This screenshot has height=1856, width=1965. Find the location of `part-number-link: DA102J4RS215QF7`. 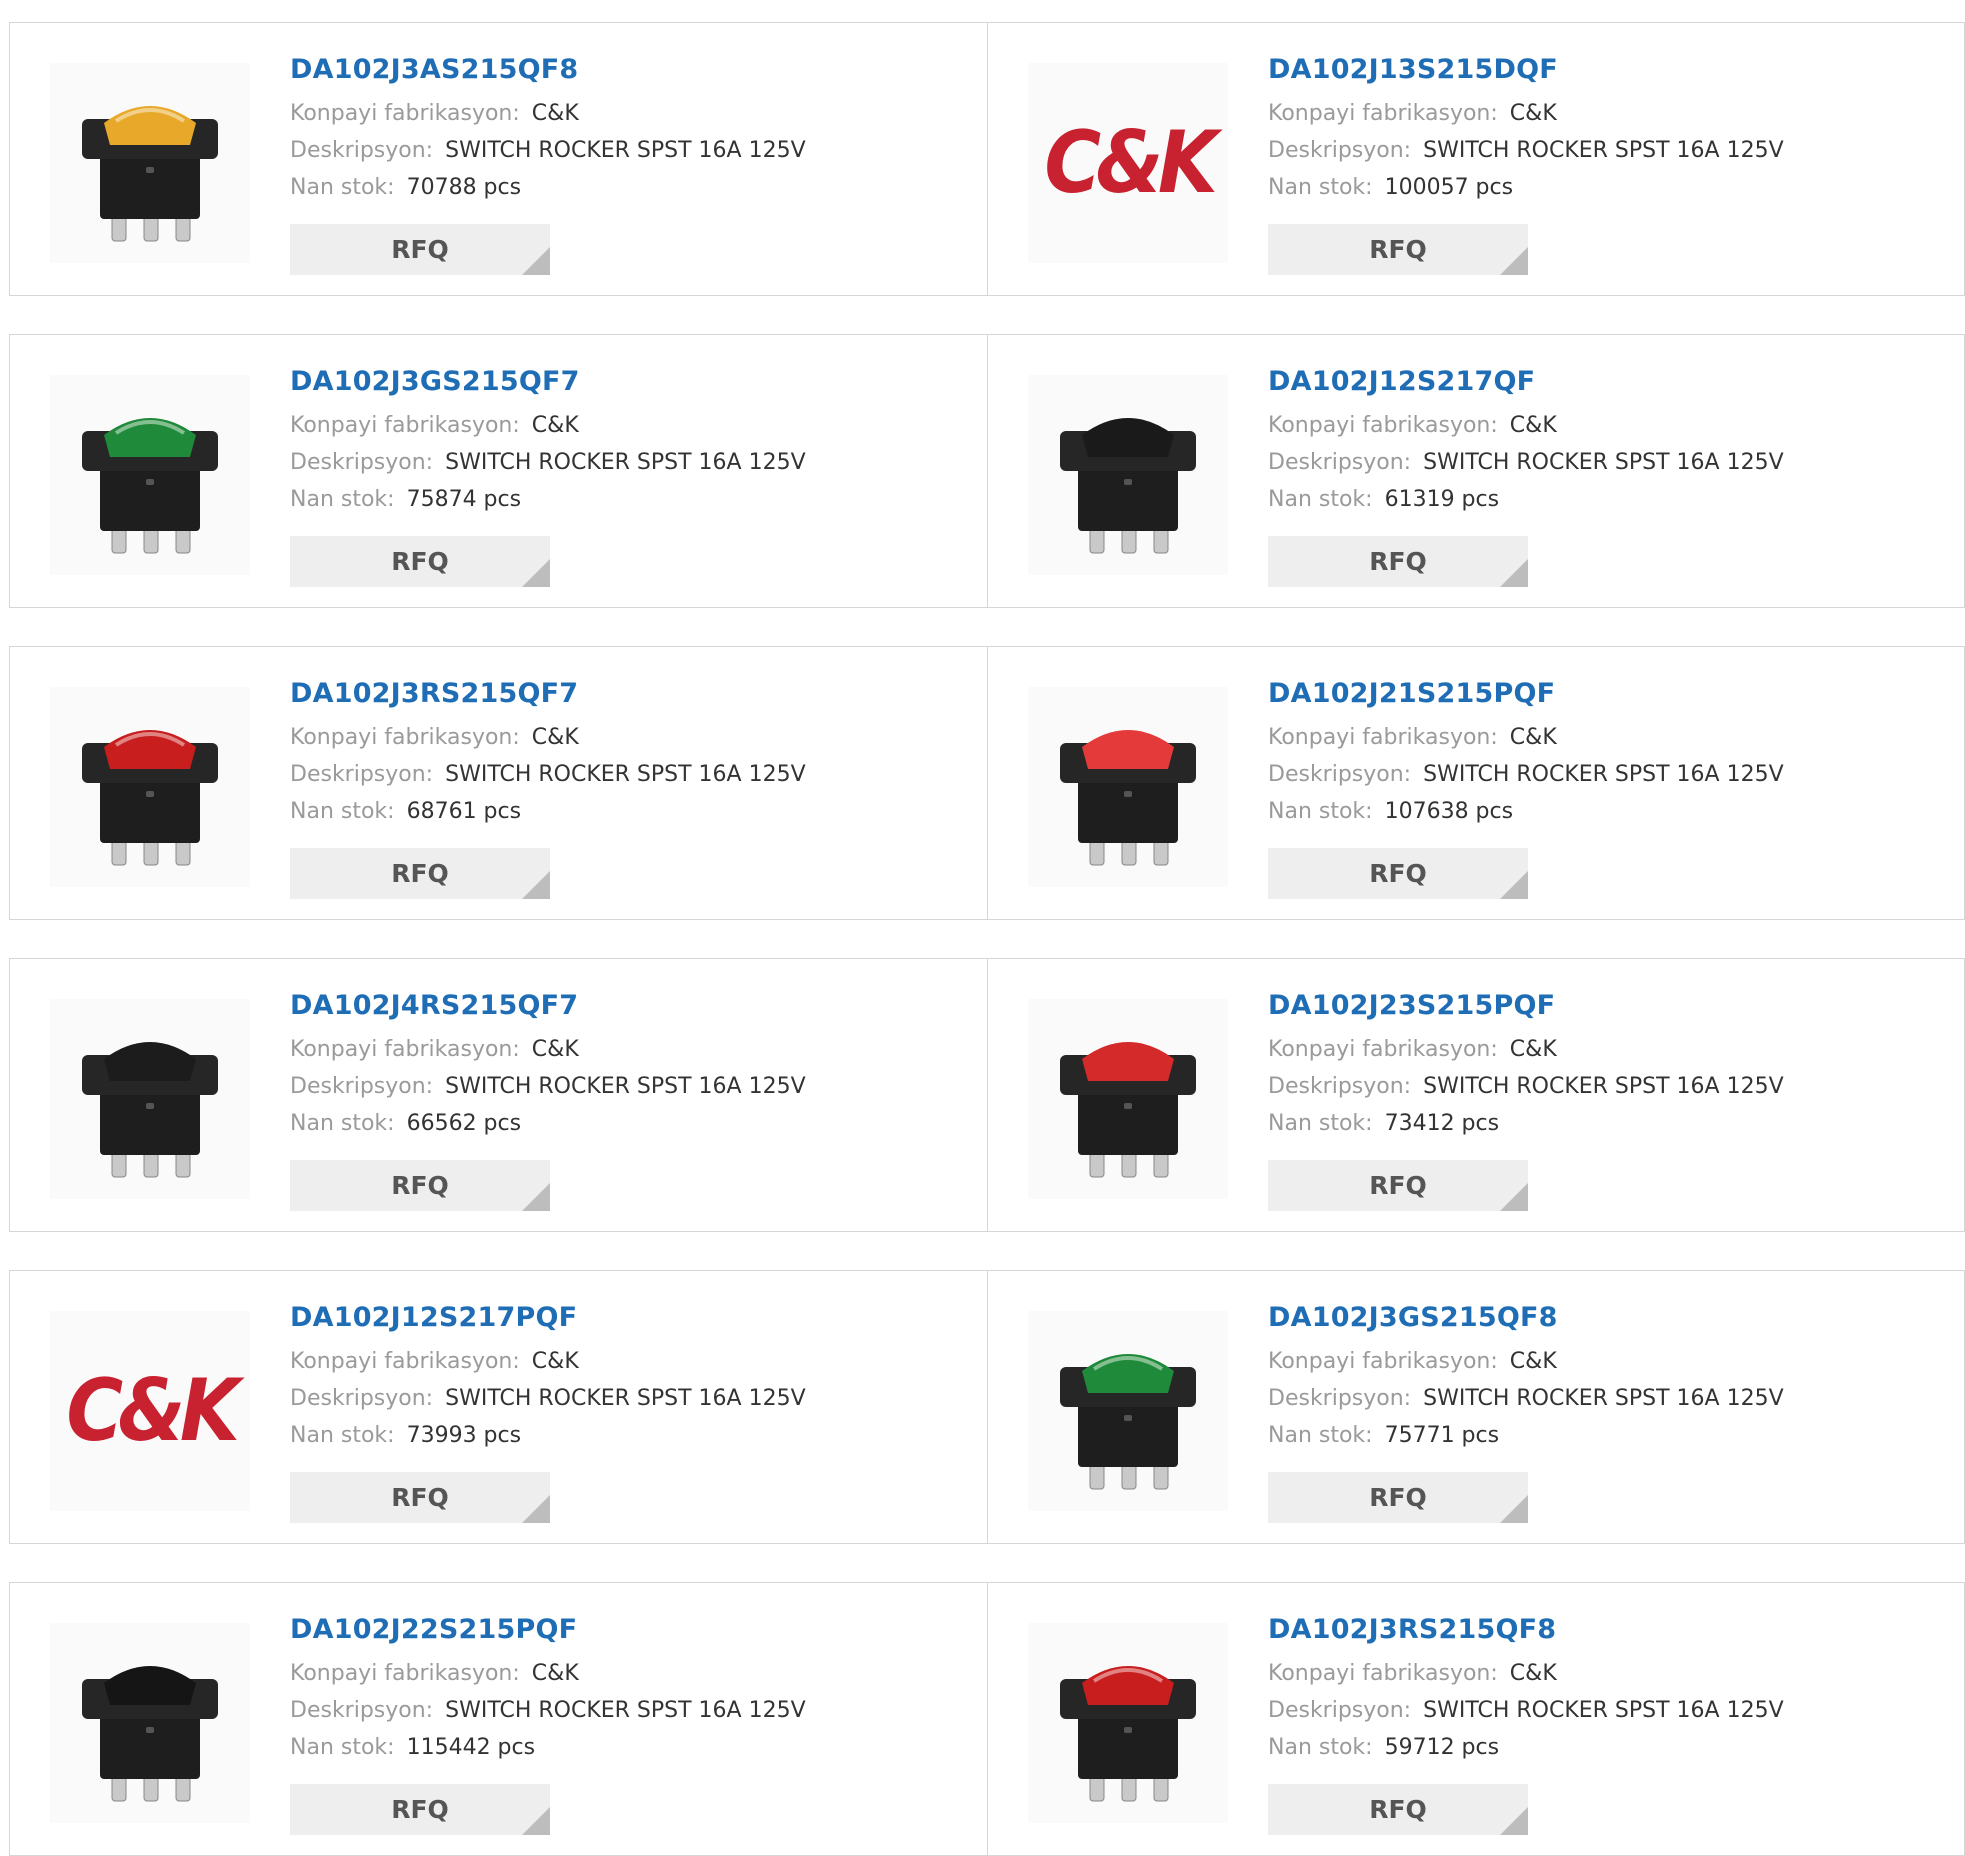

part-number-link: DA102J4RS215QF7 is located at coordinates (628, 1006).